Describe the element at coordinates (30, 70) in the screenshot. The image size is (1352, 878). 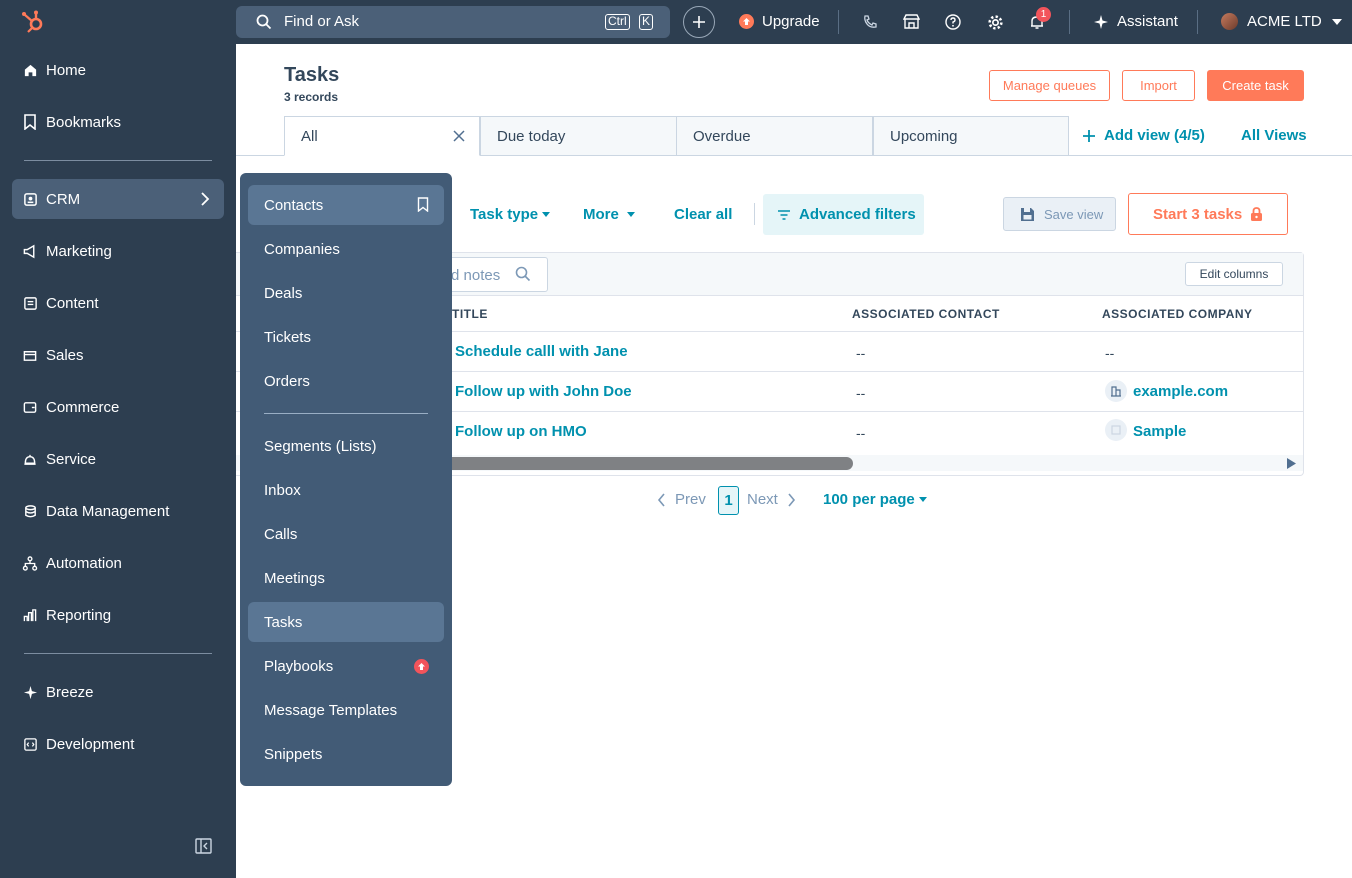
I see `home-icon` at that location.